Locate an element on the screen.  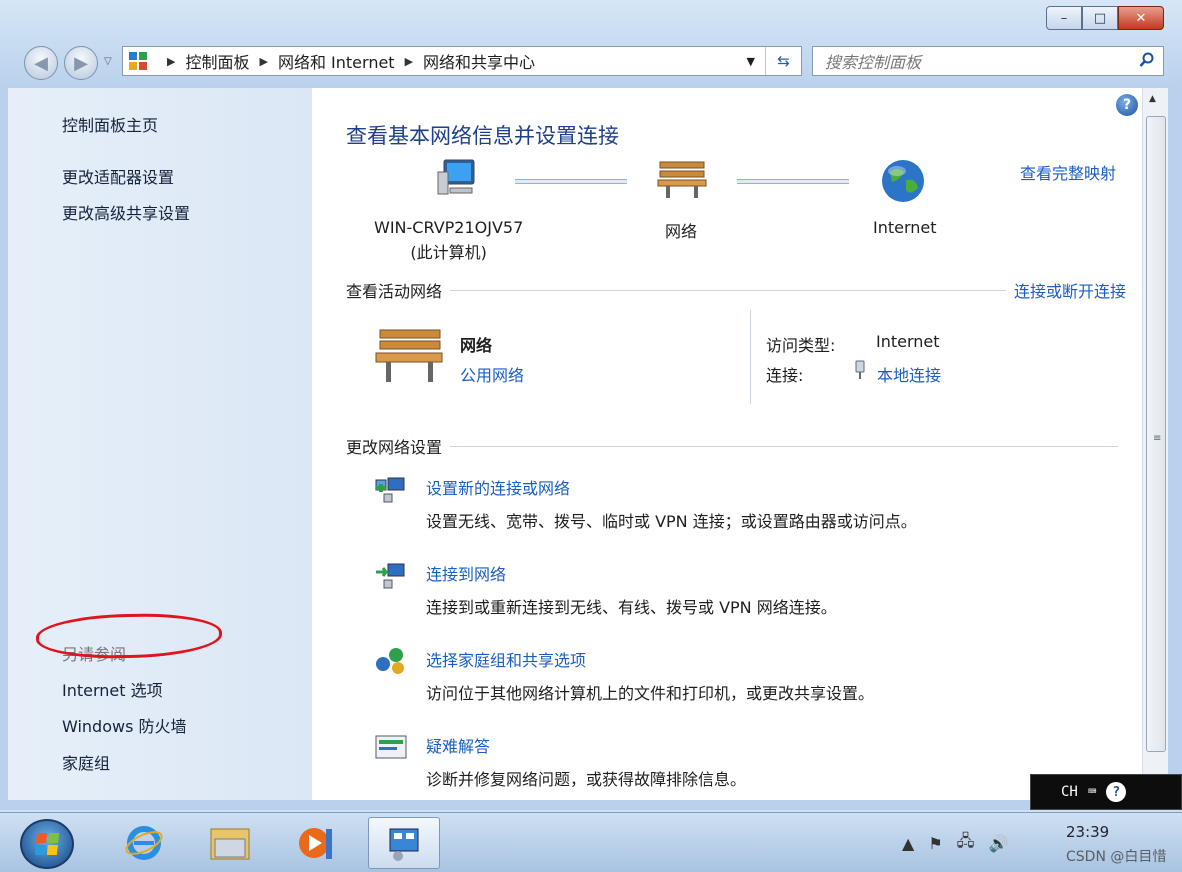
network-node-label: 网络 is located at coordinates (681, 230).